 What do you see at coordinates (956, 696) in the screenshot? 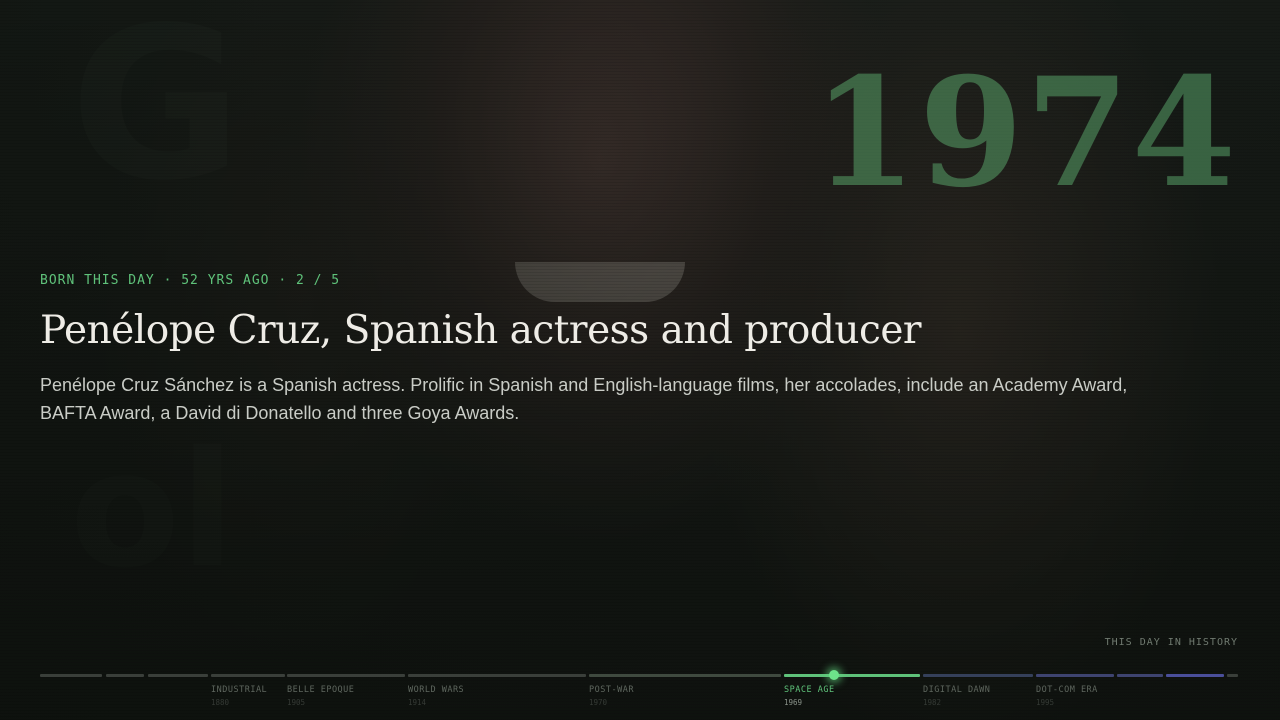
I see `era-item: DIGITAL DAWN 1982` at bounding box center [956, 696].